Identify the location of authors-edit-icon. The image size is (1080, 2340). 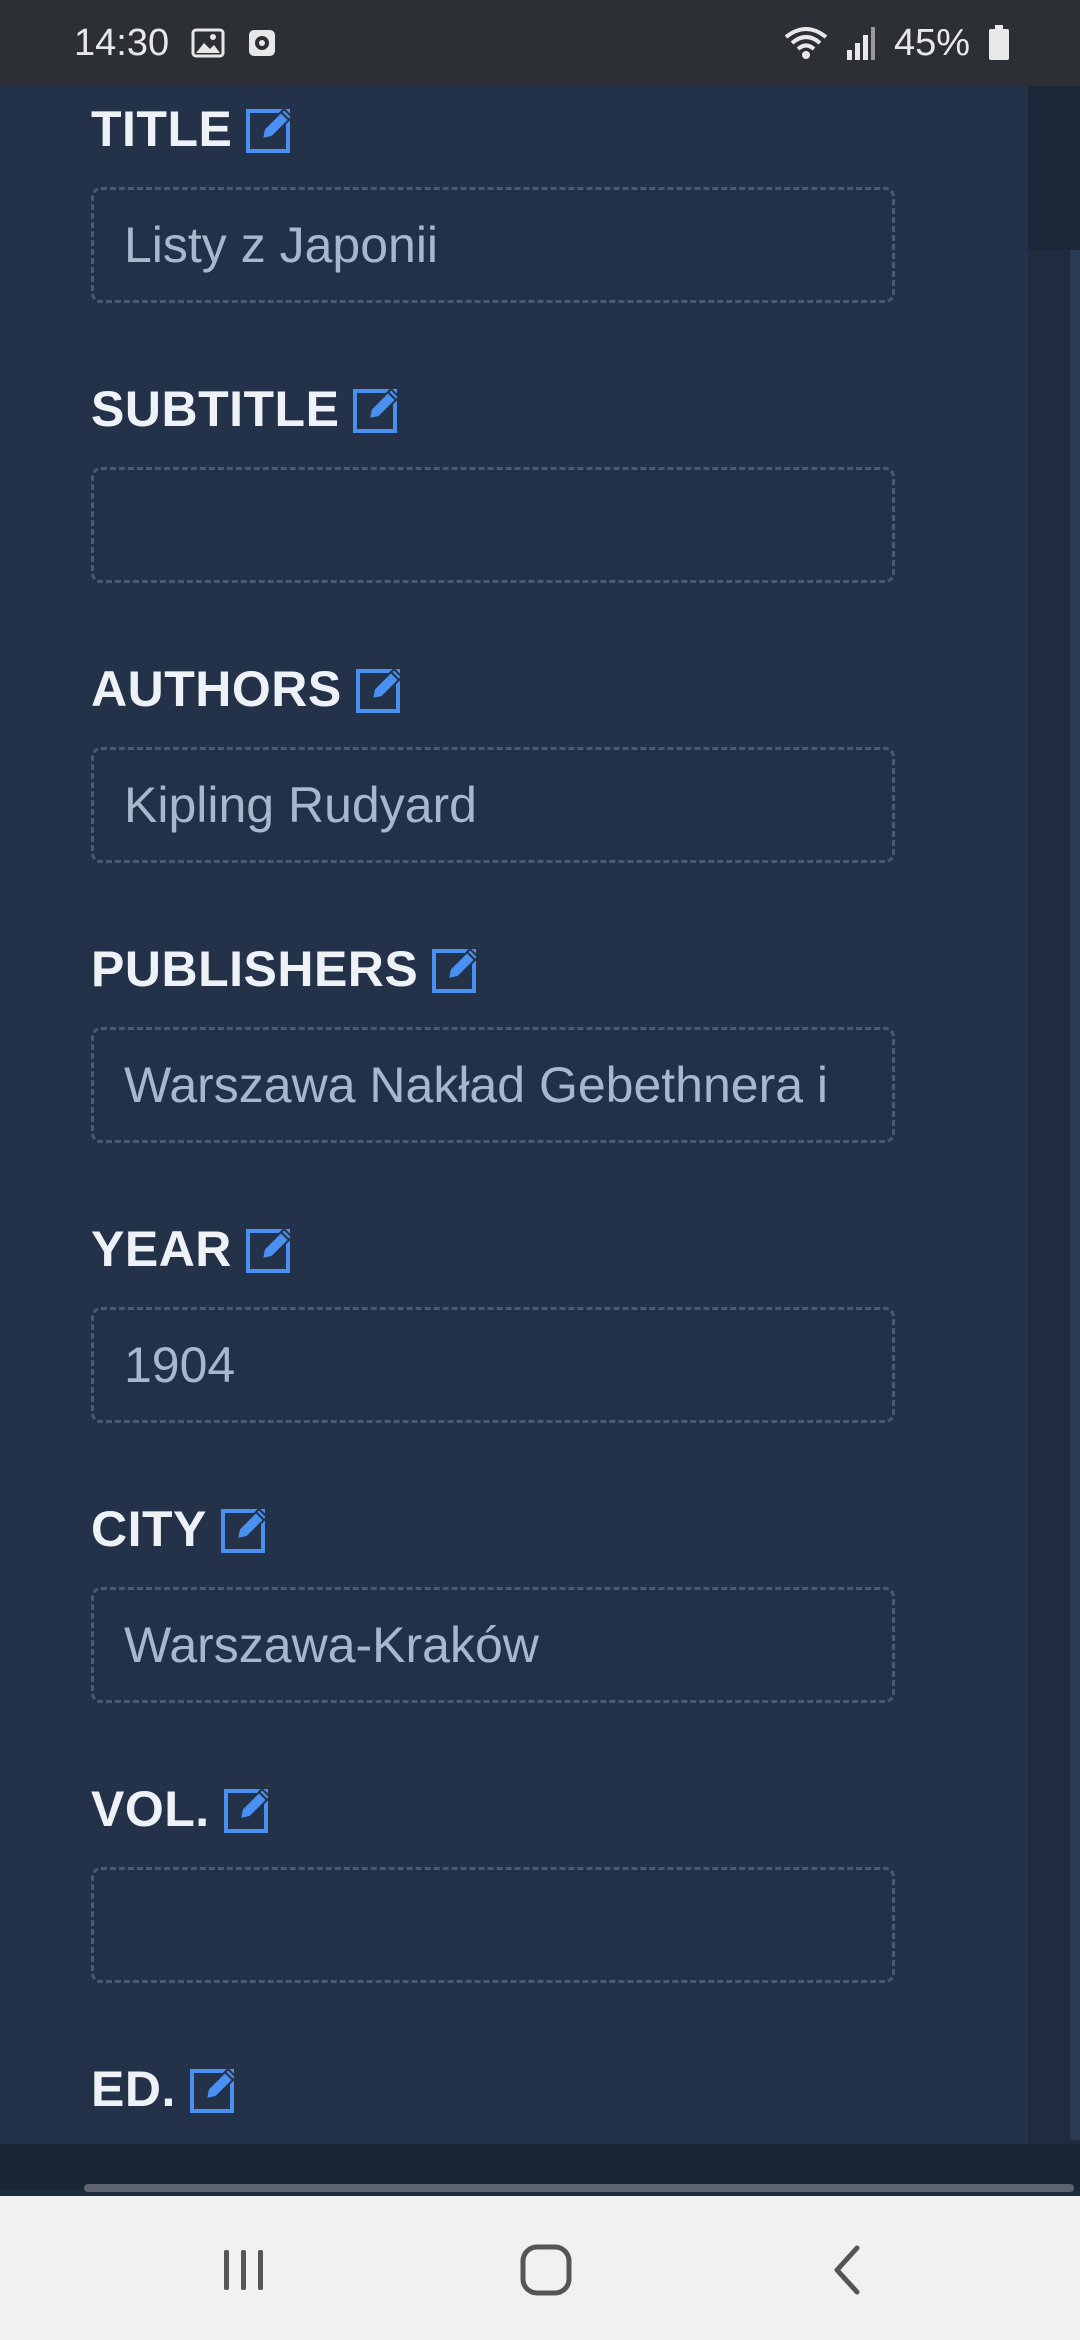
(382, 689).